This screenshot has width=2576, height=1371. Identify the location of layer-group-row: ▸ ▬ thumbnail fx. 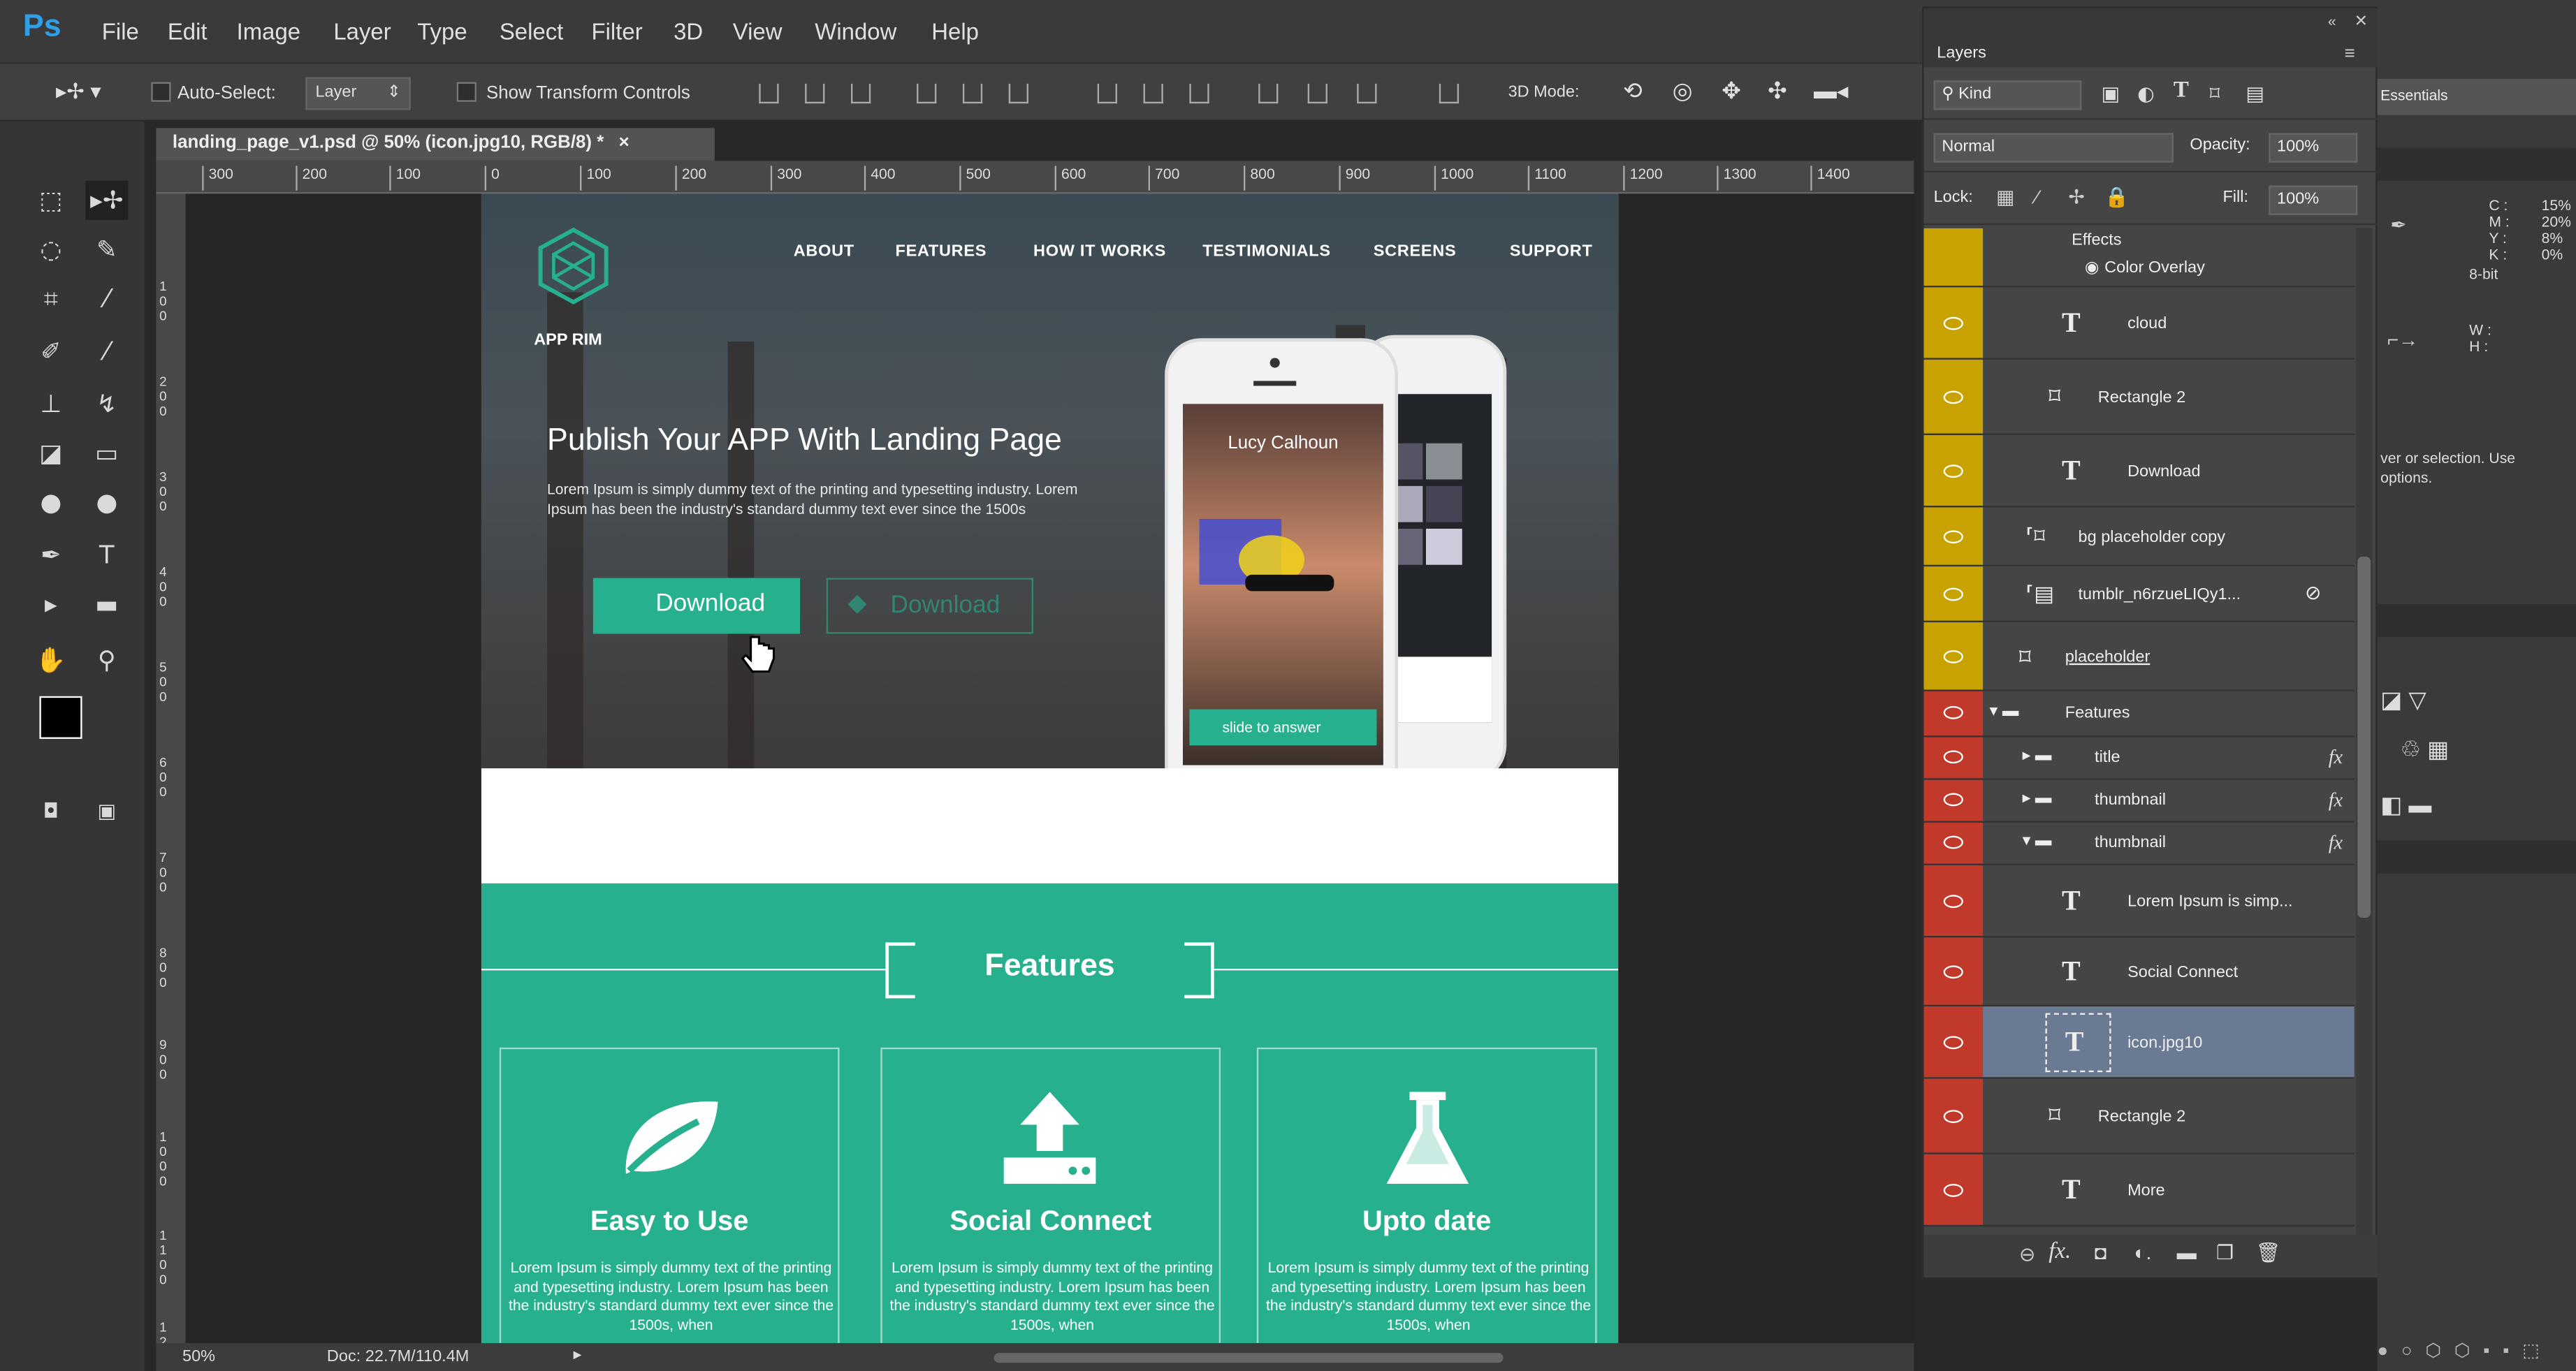
(2139, 801).